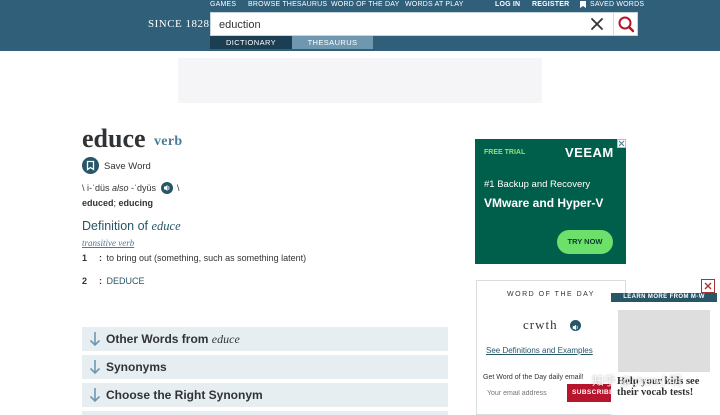  I want to click on section-label: Other Words from educe, so click(173, 339).